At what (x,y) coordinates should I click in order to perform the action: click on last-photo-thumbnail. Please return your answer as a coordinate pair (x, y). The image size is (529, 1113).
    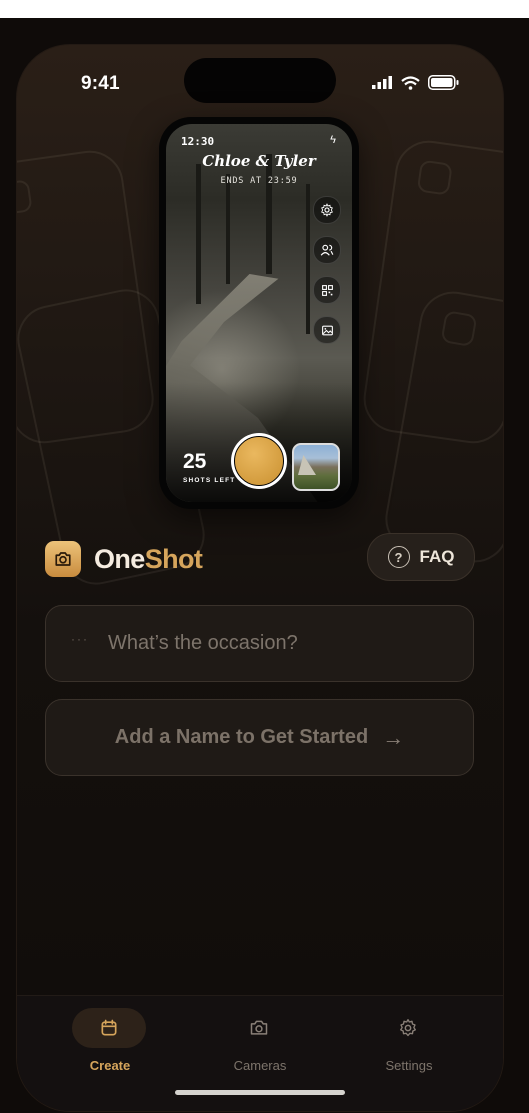
    Looking at the image, I should click on (316, 467).